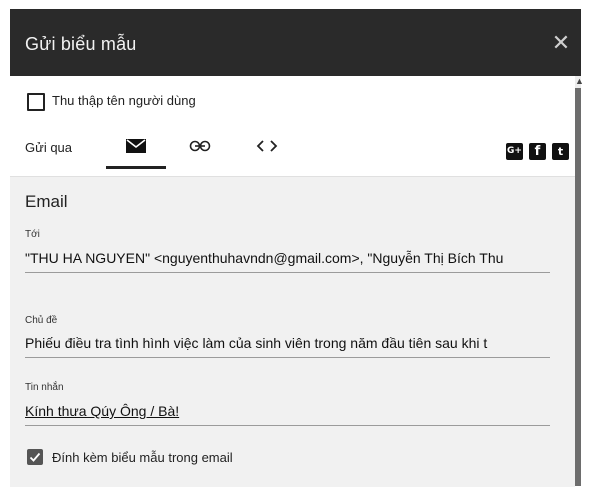 This screenshot has height=487, width=591. I want to click on attach-form-checkbox, so click(35, 457).